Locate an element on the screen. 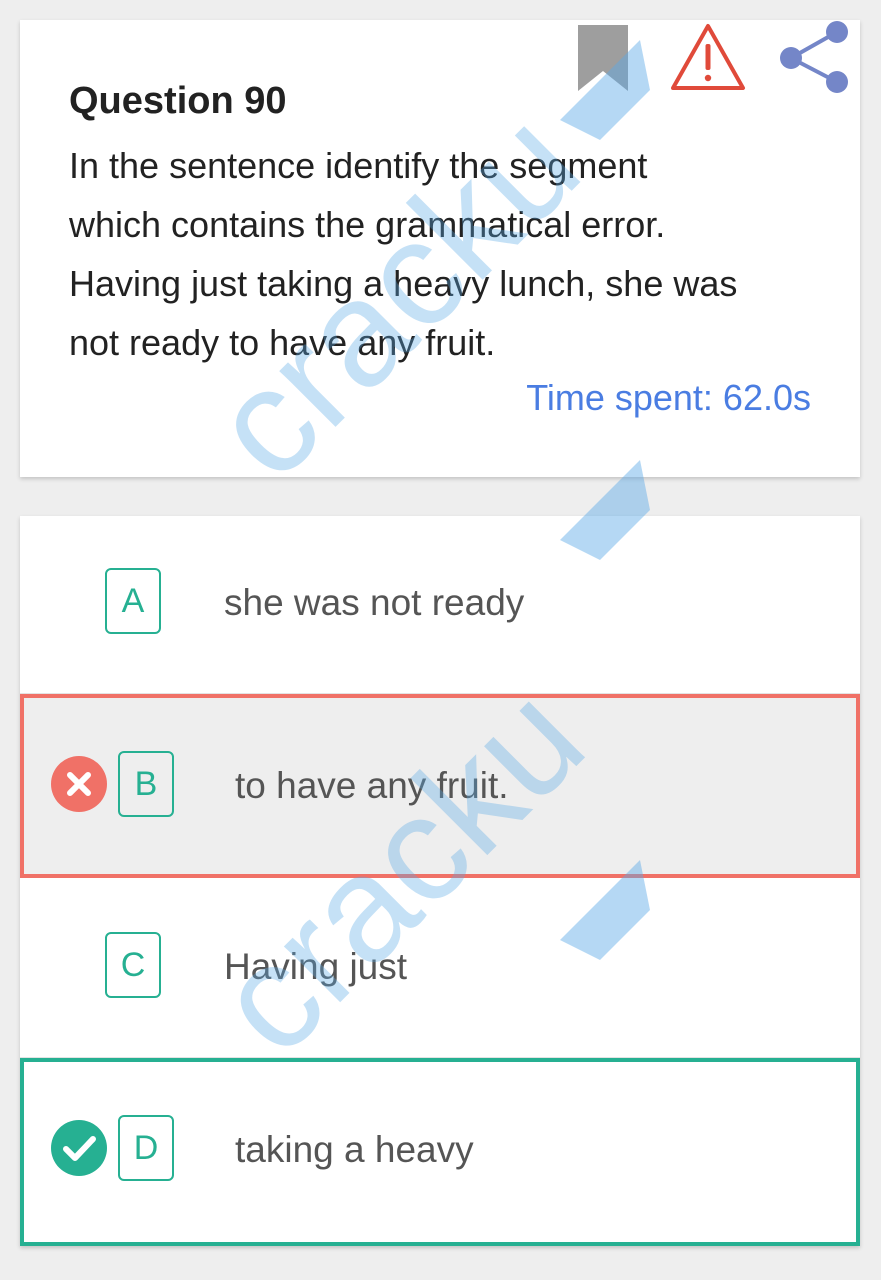 The width and height of the screenshot is (881, 1280). option-d: D taking a heavy is located at coordinates (440, 1152).